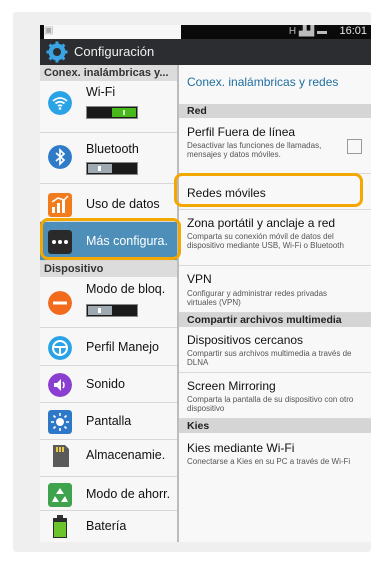 The image size is (383, 562). What do you see at coordinates (128, 494) in the screenshot?
I see `power-saving-label: Modo de ahorr.` at bounding box center [128, 494].